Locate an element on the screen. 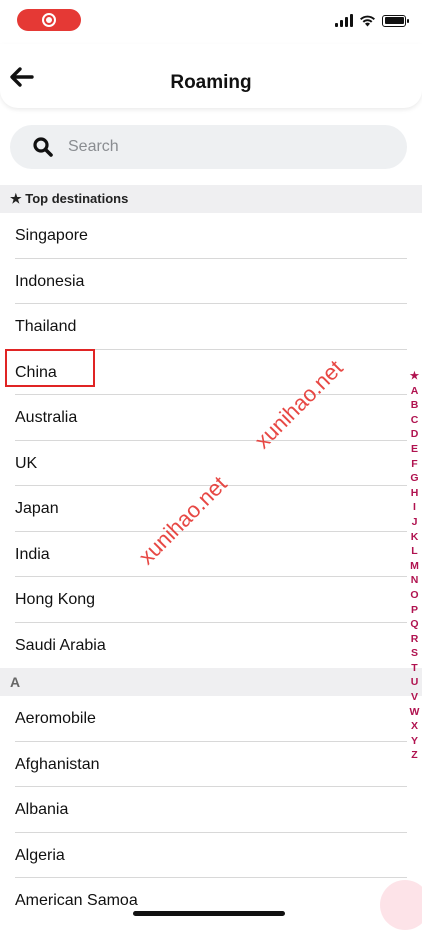  search-icon is located at coordinates (43, 147).